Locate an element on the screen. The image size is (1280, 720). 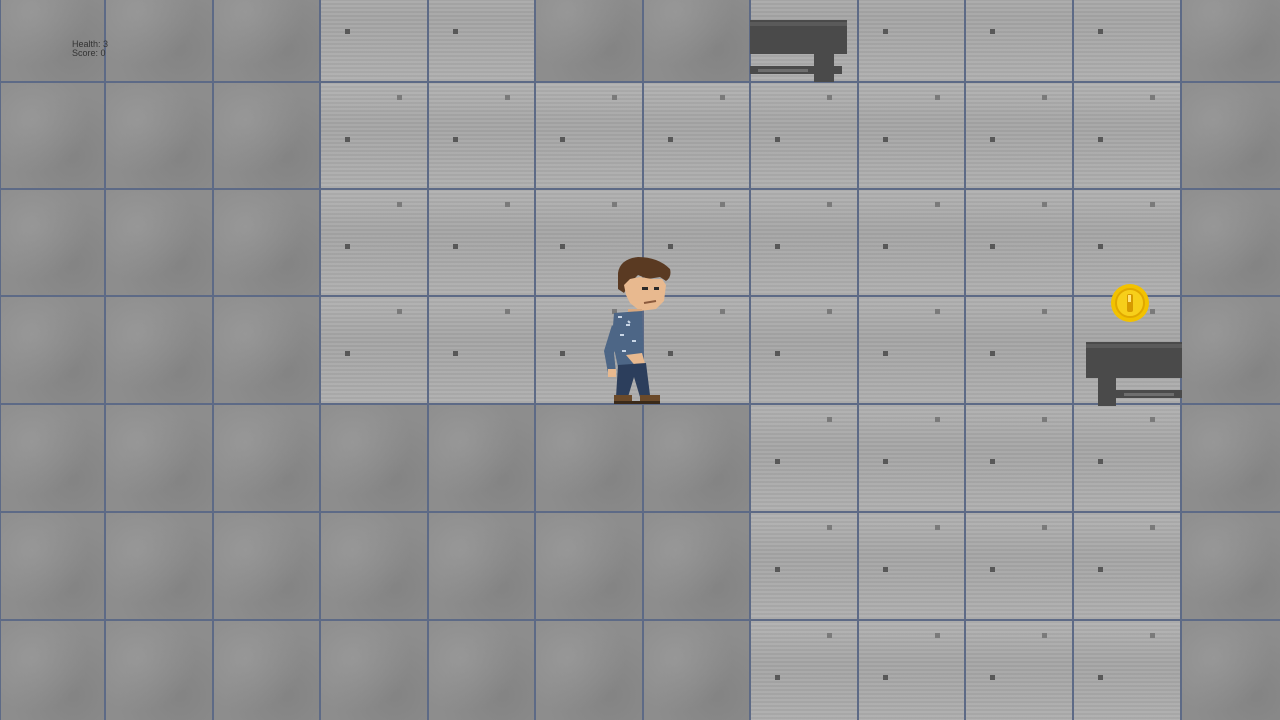
stone-ledge-right is located at coordinates (1134, 374).